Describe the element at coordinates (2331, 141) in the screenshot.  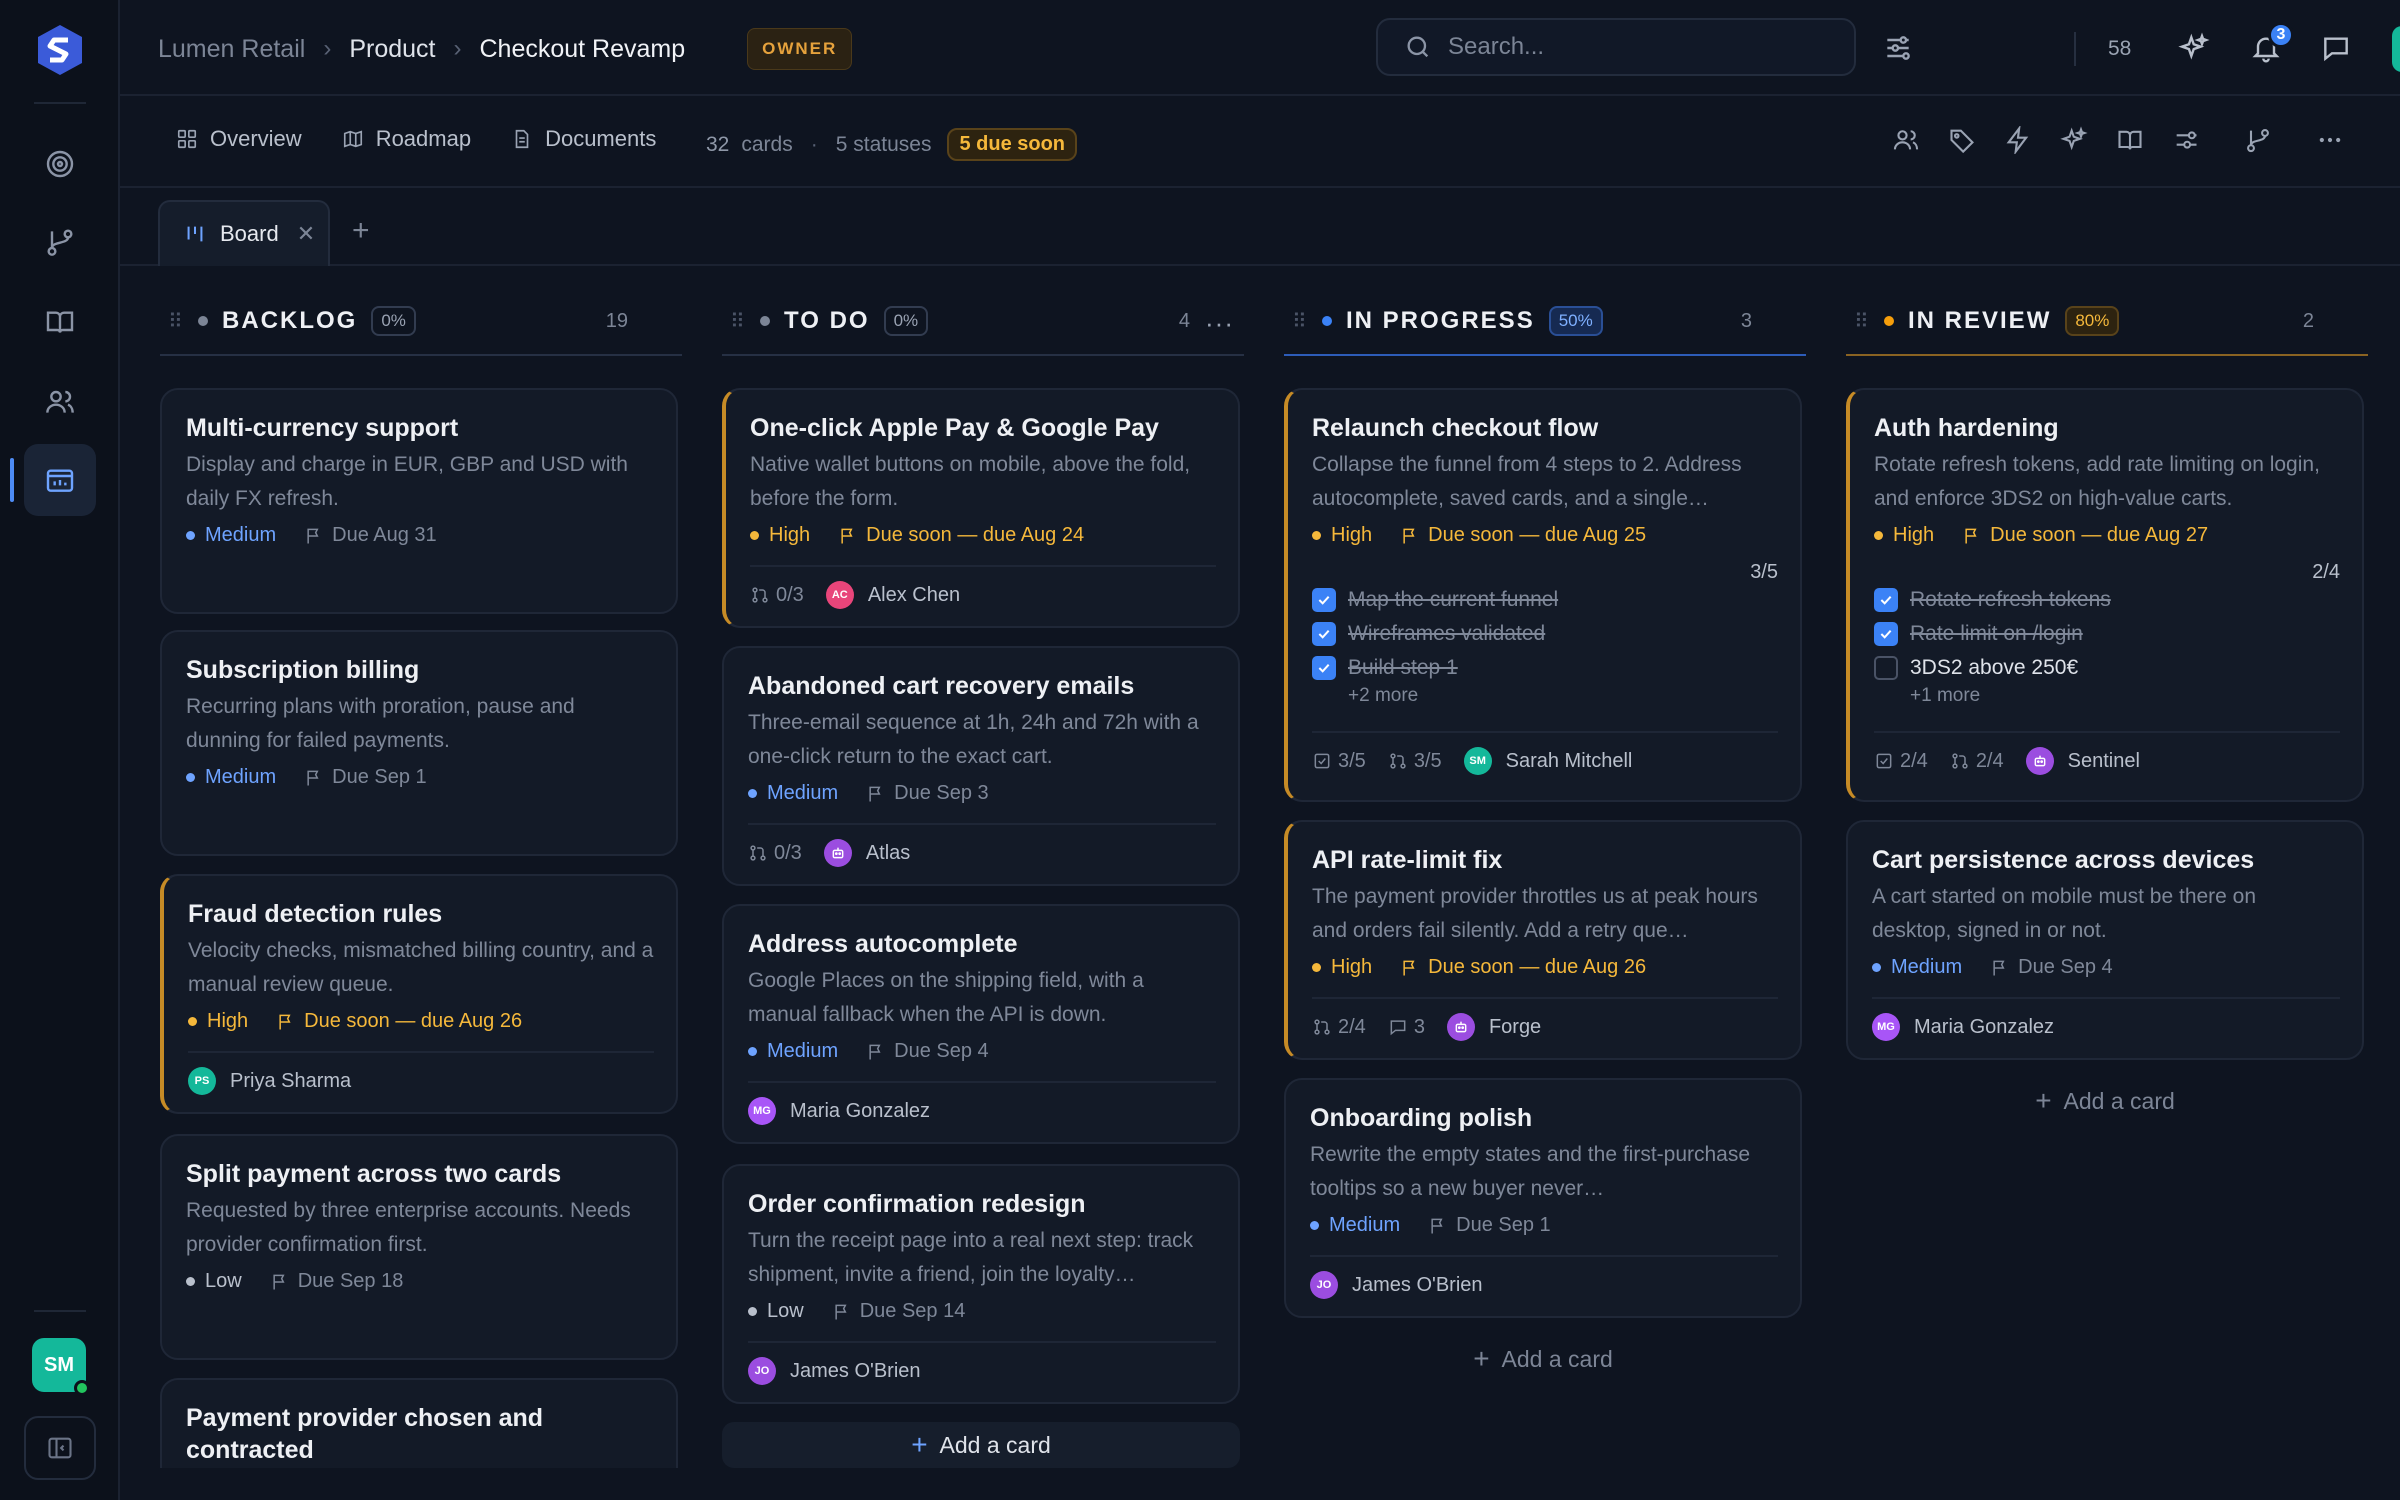
I see `more-options-button` at that location.